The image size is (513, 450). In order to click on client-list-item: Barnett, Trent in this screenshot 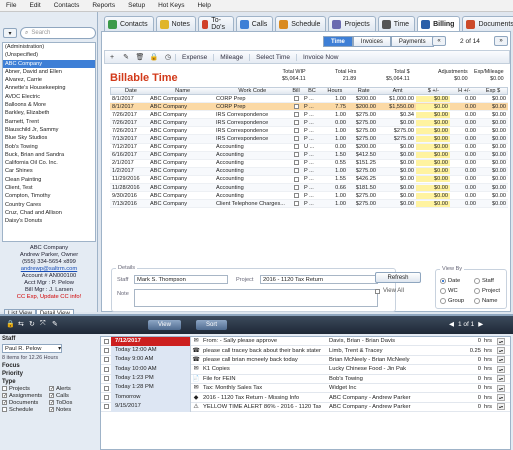, I will do `click(49, 122)`.